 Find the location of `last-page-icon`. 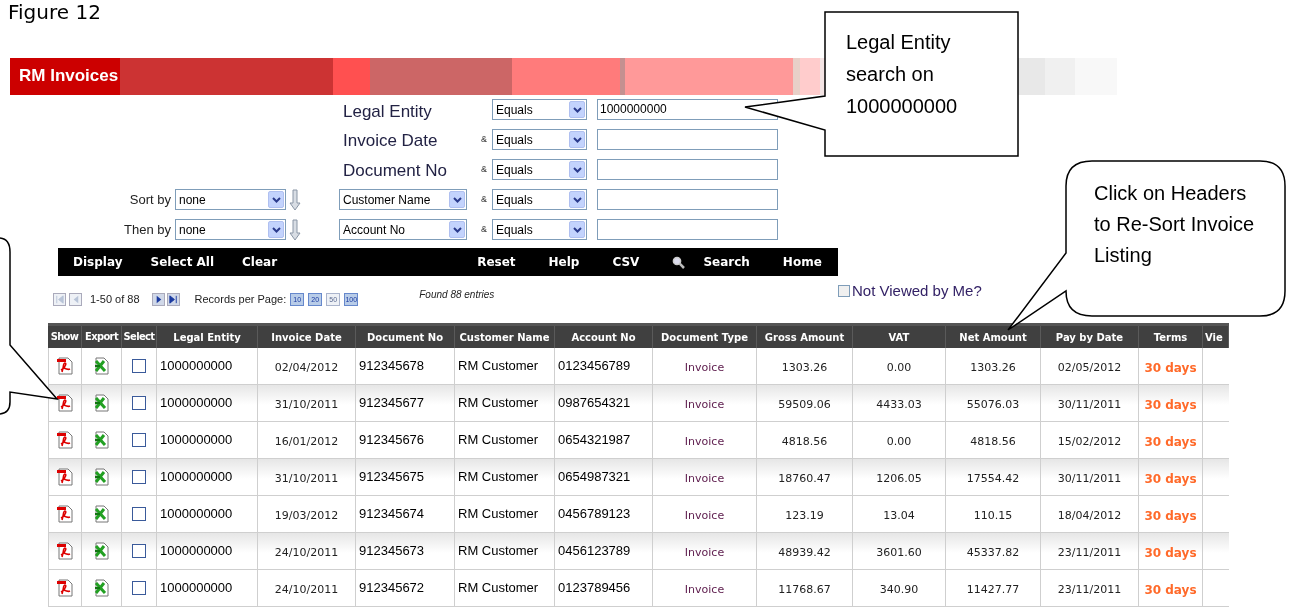

last-page-icon is located at coordinates (173, 299).